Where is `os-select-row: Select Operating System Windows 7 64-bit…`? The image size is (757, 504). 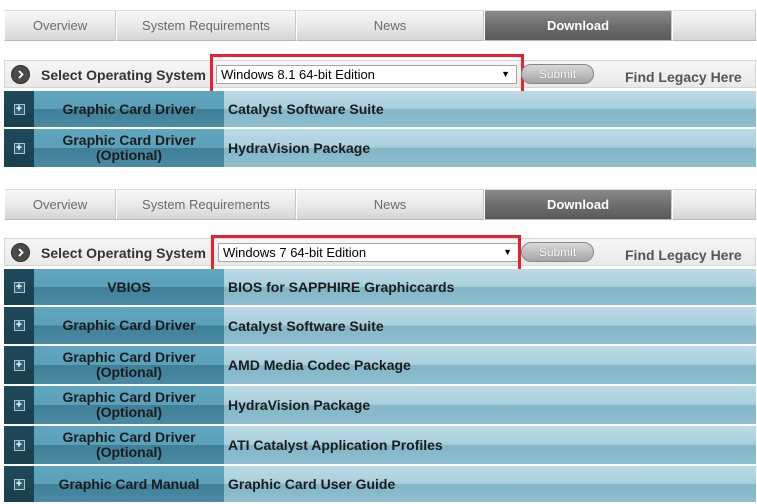
os-select-row: Select Operating System Windows 7 64-bit… is located at coordinates (380, 253).